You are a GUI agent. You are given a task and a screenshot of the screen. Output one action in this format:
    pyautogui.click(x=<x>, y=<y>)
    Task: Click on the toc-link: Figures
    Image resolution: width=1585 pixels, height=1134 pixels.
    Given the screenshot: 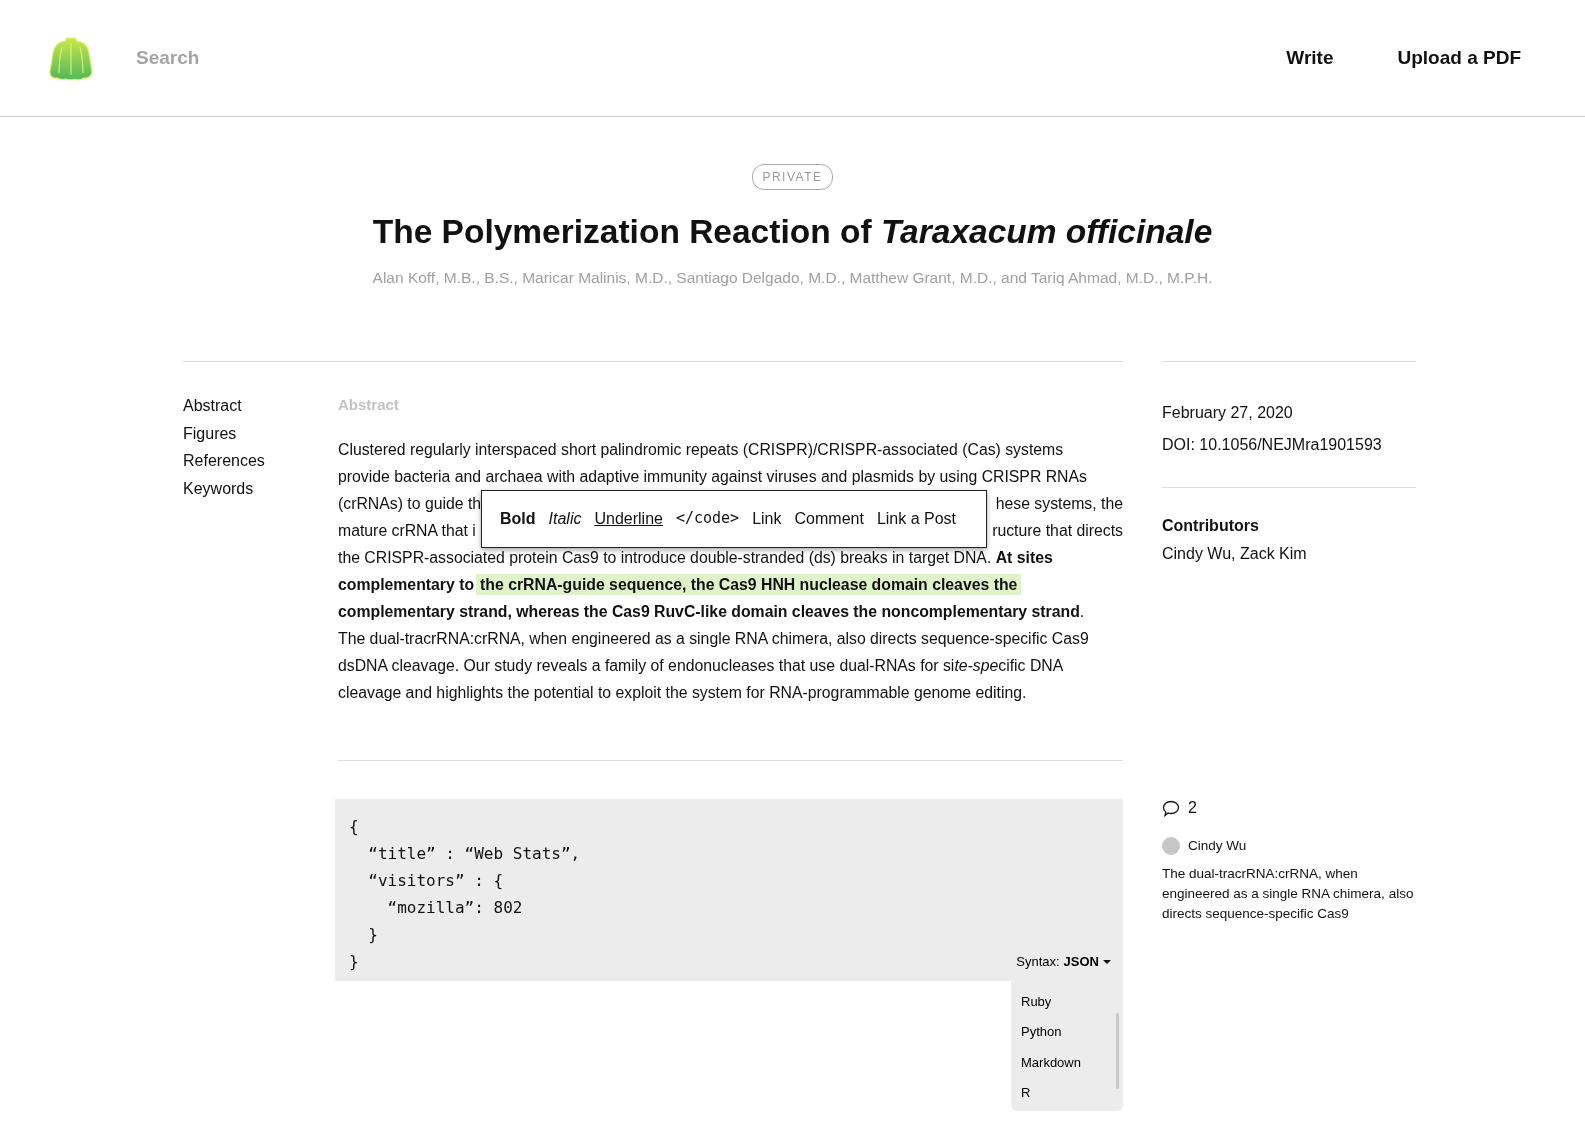 What is the action you would take?
    pyautogui.click(x=260, y=433)
    